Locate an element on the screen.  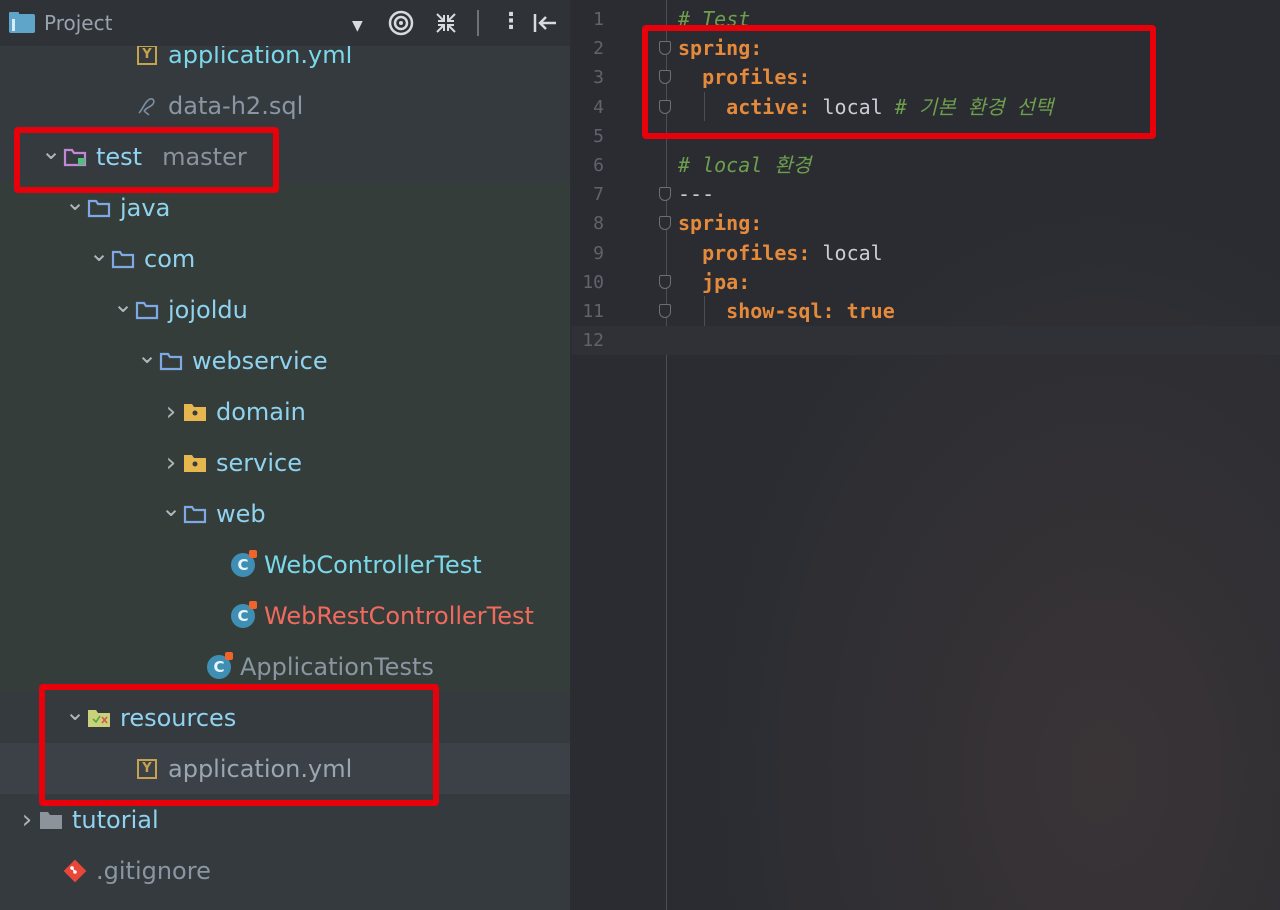
code-token: jpa: is located at coordinates (714, 282).